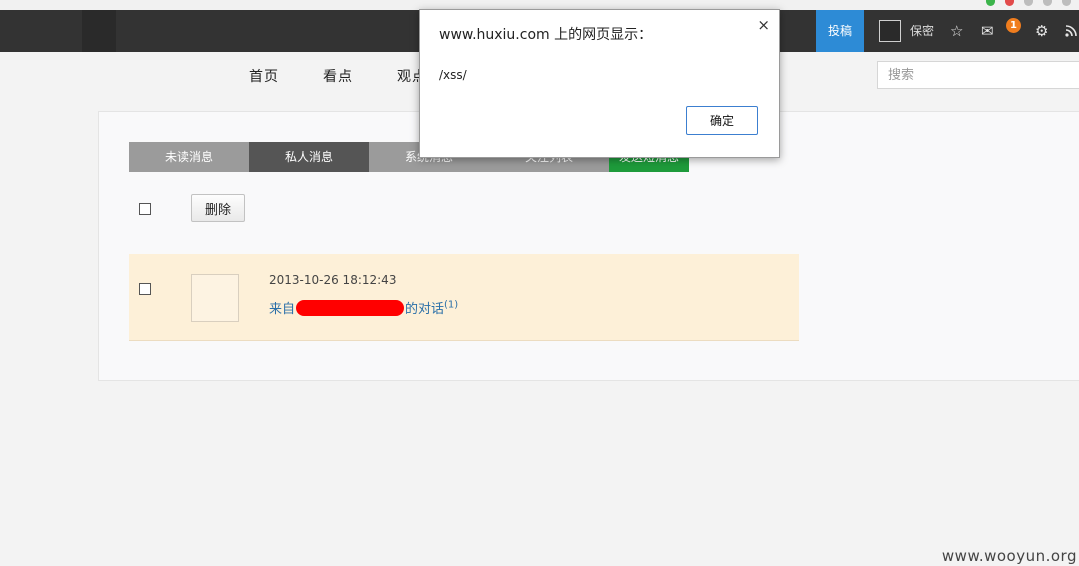 The image size is (1079, 566). Describe the element at coordinates (978, 75) in the screenshot. I see `search-input` at that location.